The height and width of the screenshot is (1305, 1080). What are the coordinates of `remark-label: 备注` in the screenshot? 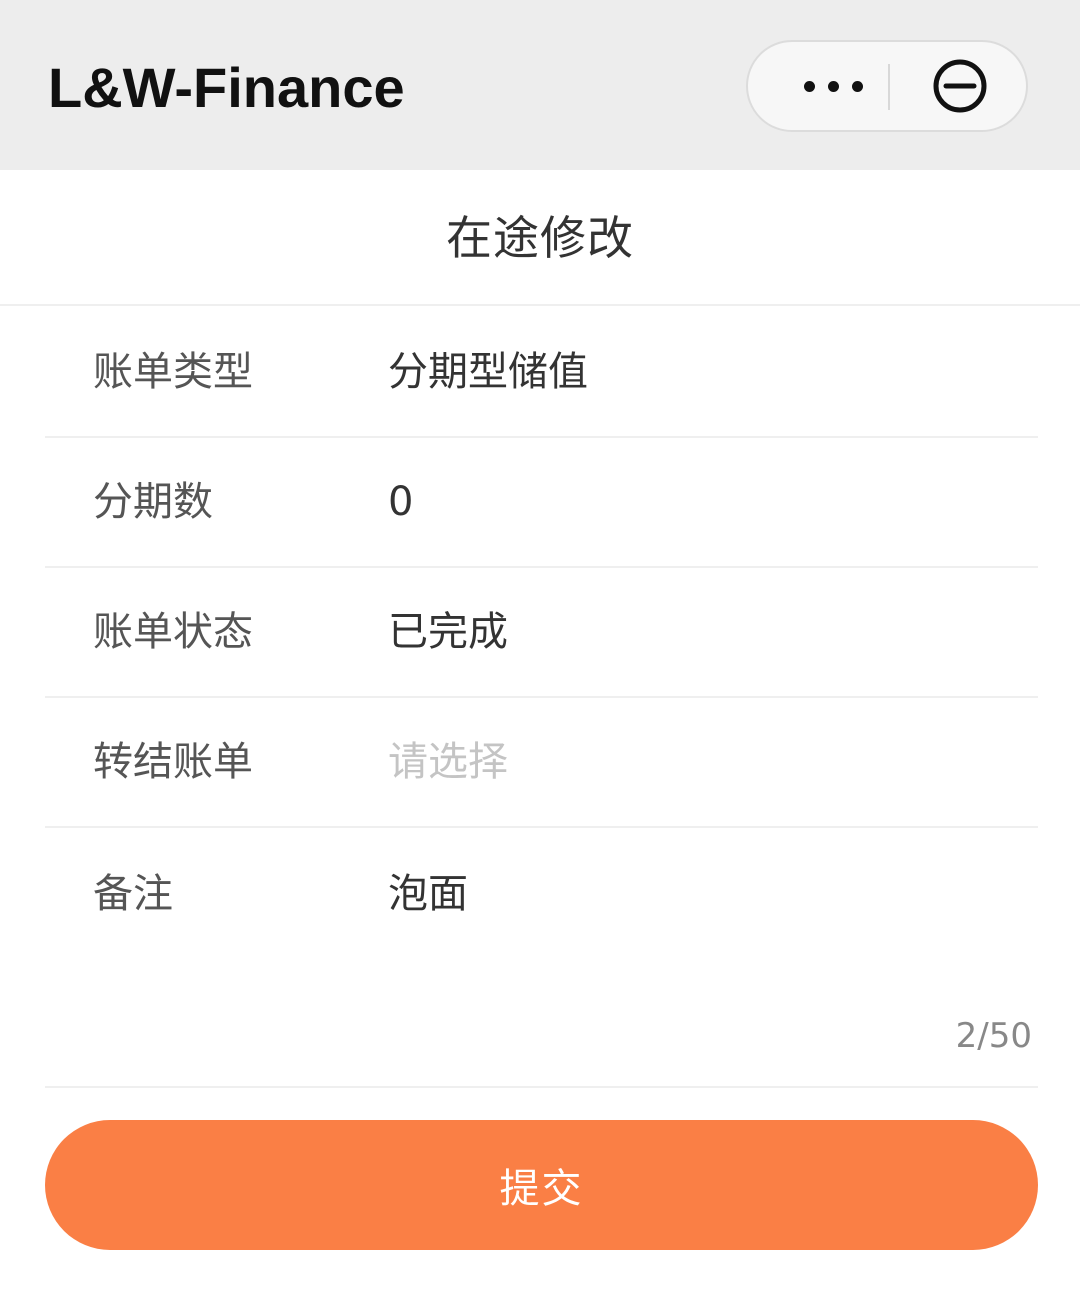 It's located at (133, 894).